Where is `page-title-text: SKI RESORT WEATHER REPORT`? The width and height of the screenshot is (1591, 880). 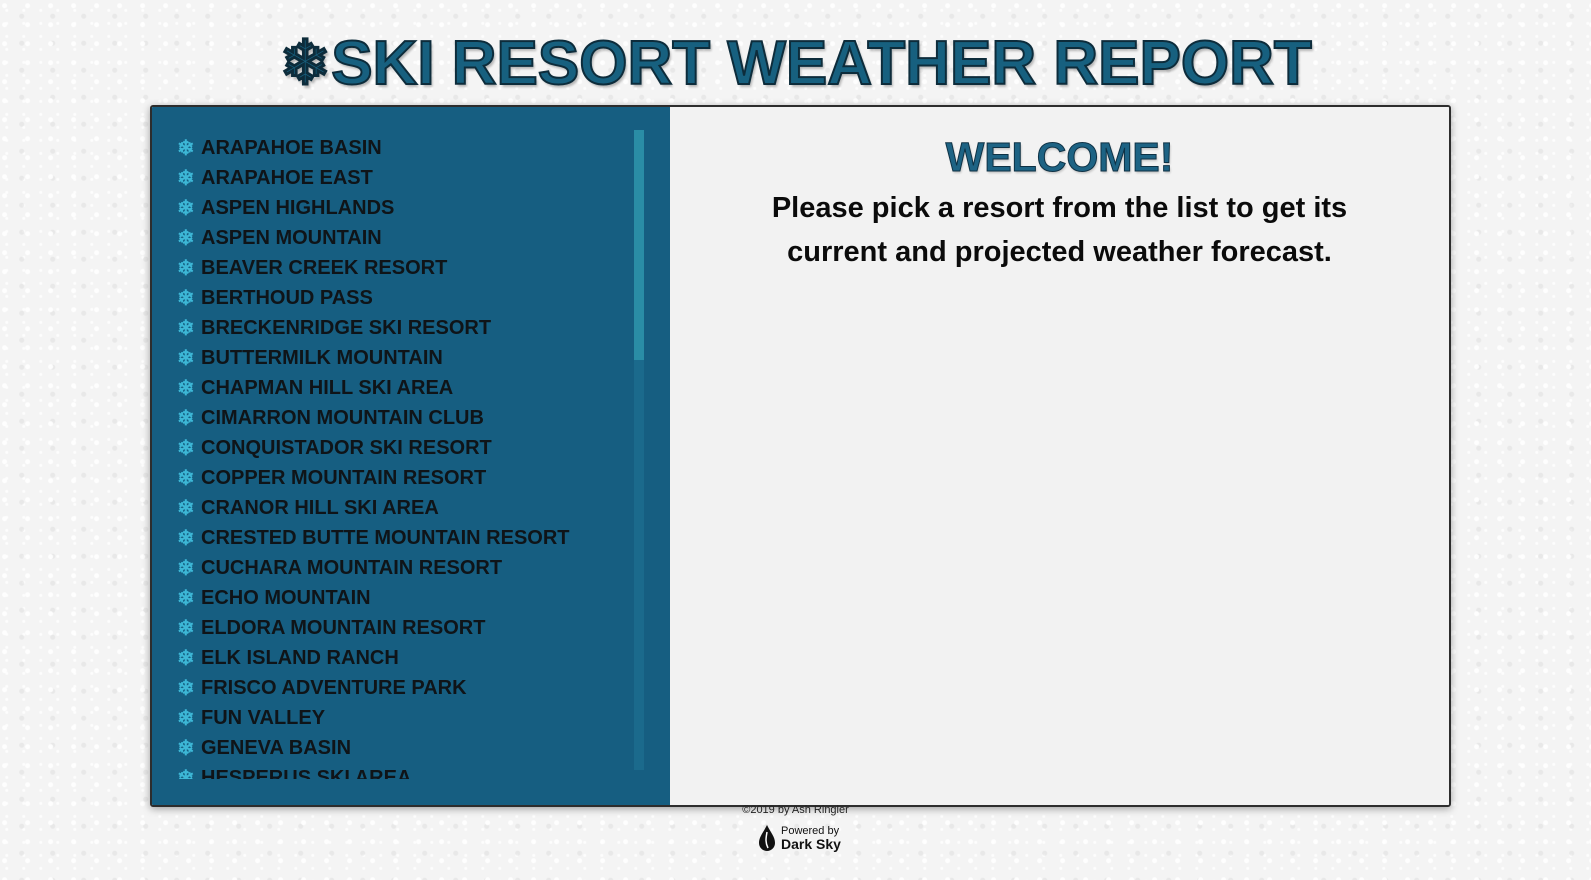 page-title-text: SKI RESORT WEATHER REPORT is located at coordinates (821, 63).